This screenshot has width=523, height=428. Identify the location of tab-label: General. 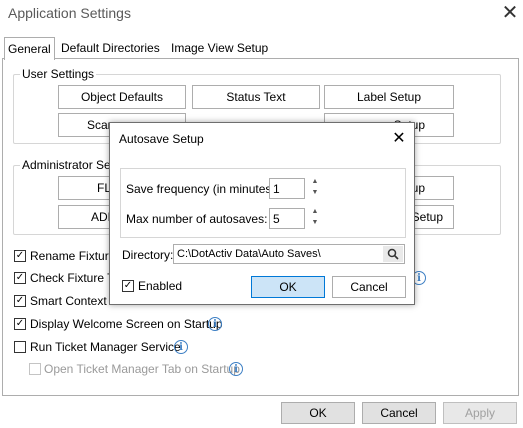
(29, 49).